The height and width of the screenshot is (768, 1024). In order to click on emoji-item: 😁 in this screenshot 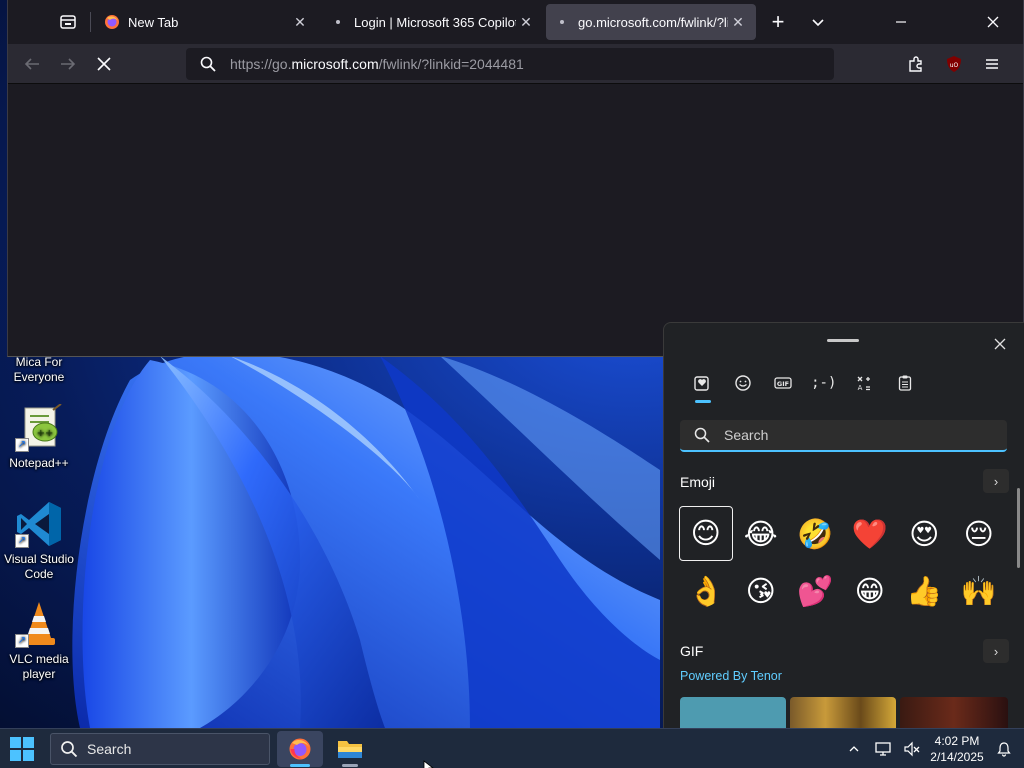, I will do `click(870, 591)`.